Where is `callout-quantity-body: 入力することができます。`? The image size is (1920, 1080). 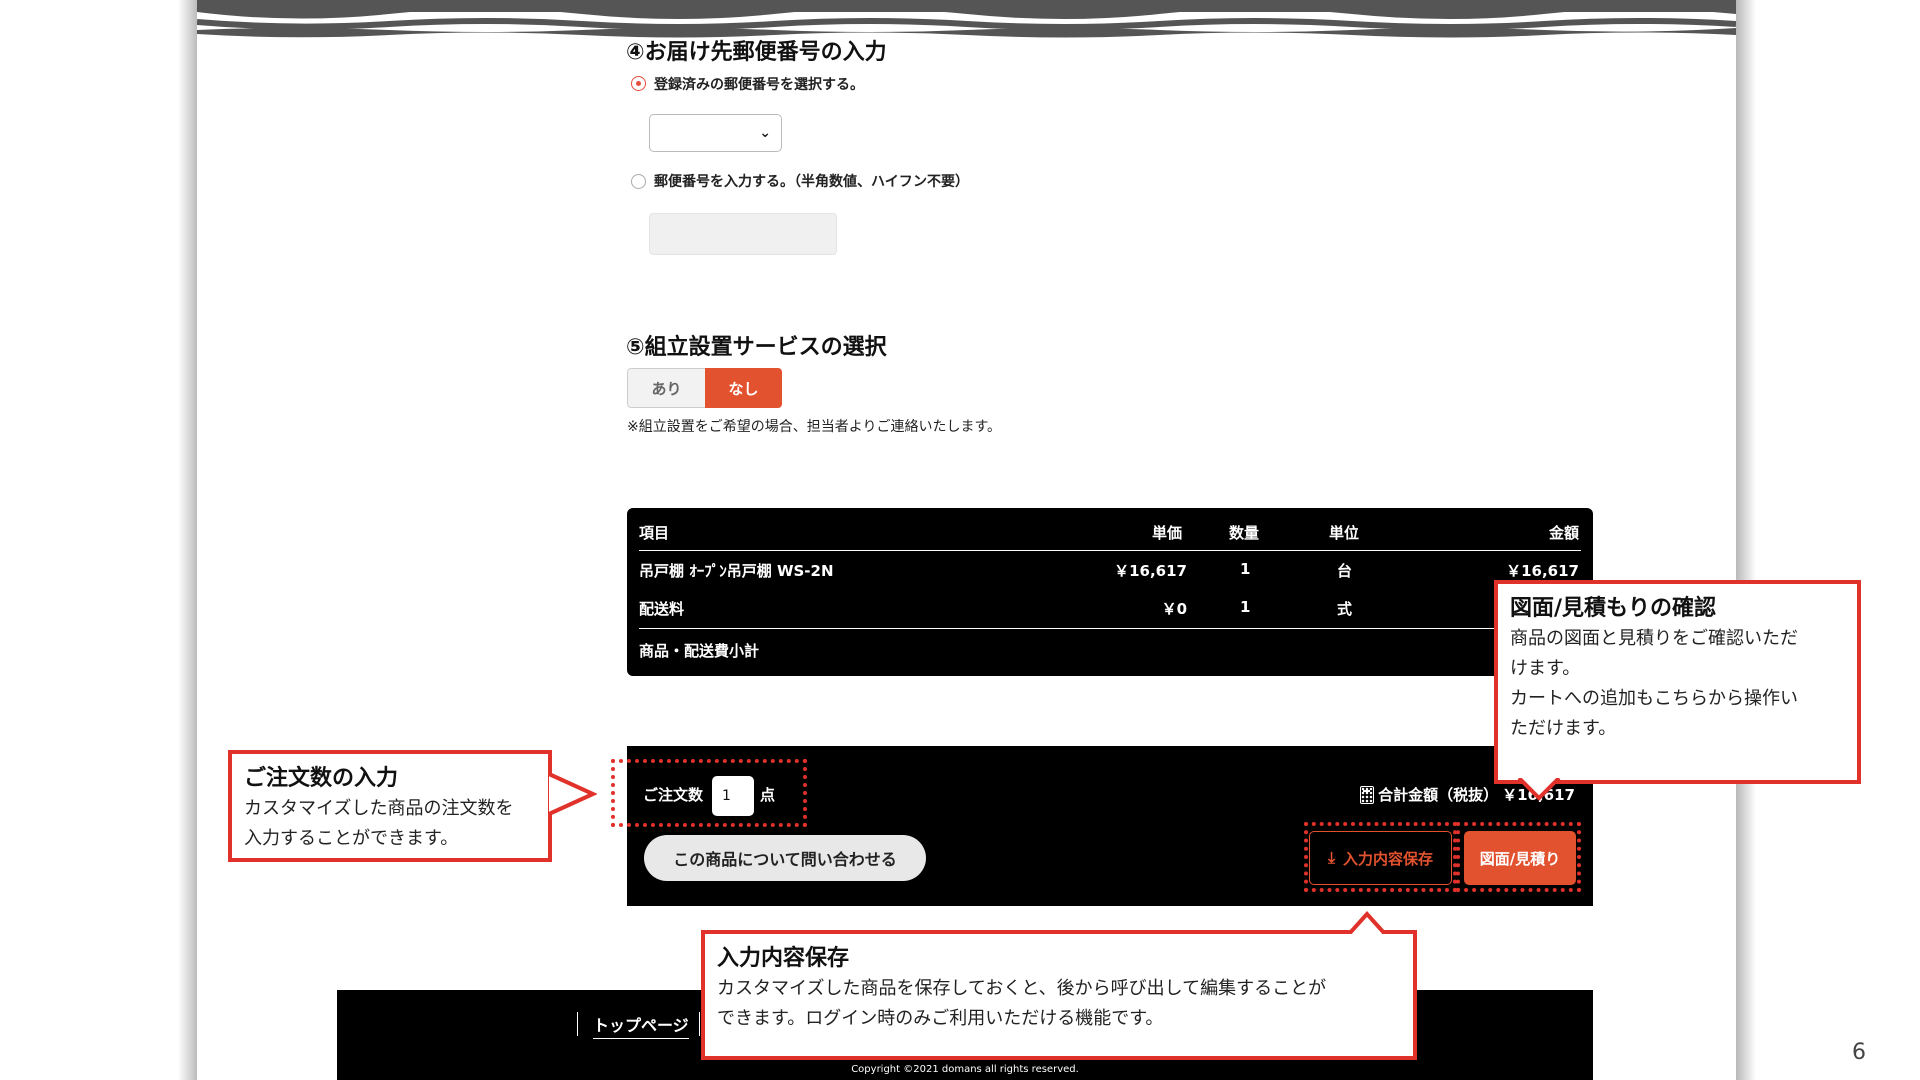
callout-quantity-body: 入力することができます。 is located at coordinates (351, 838).